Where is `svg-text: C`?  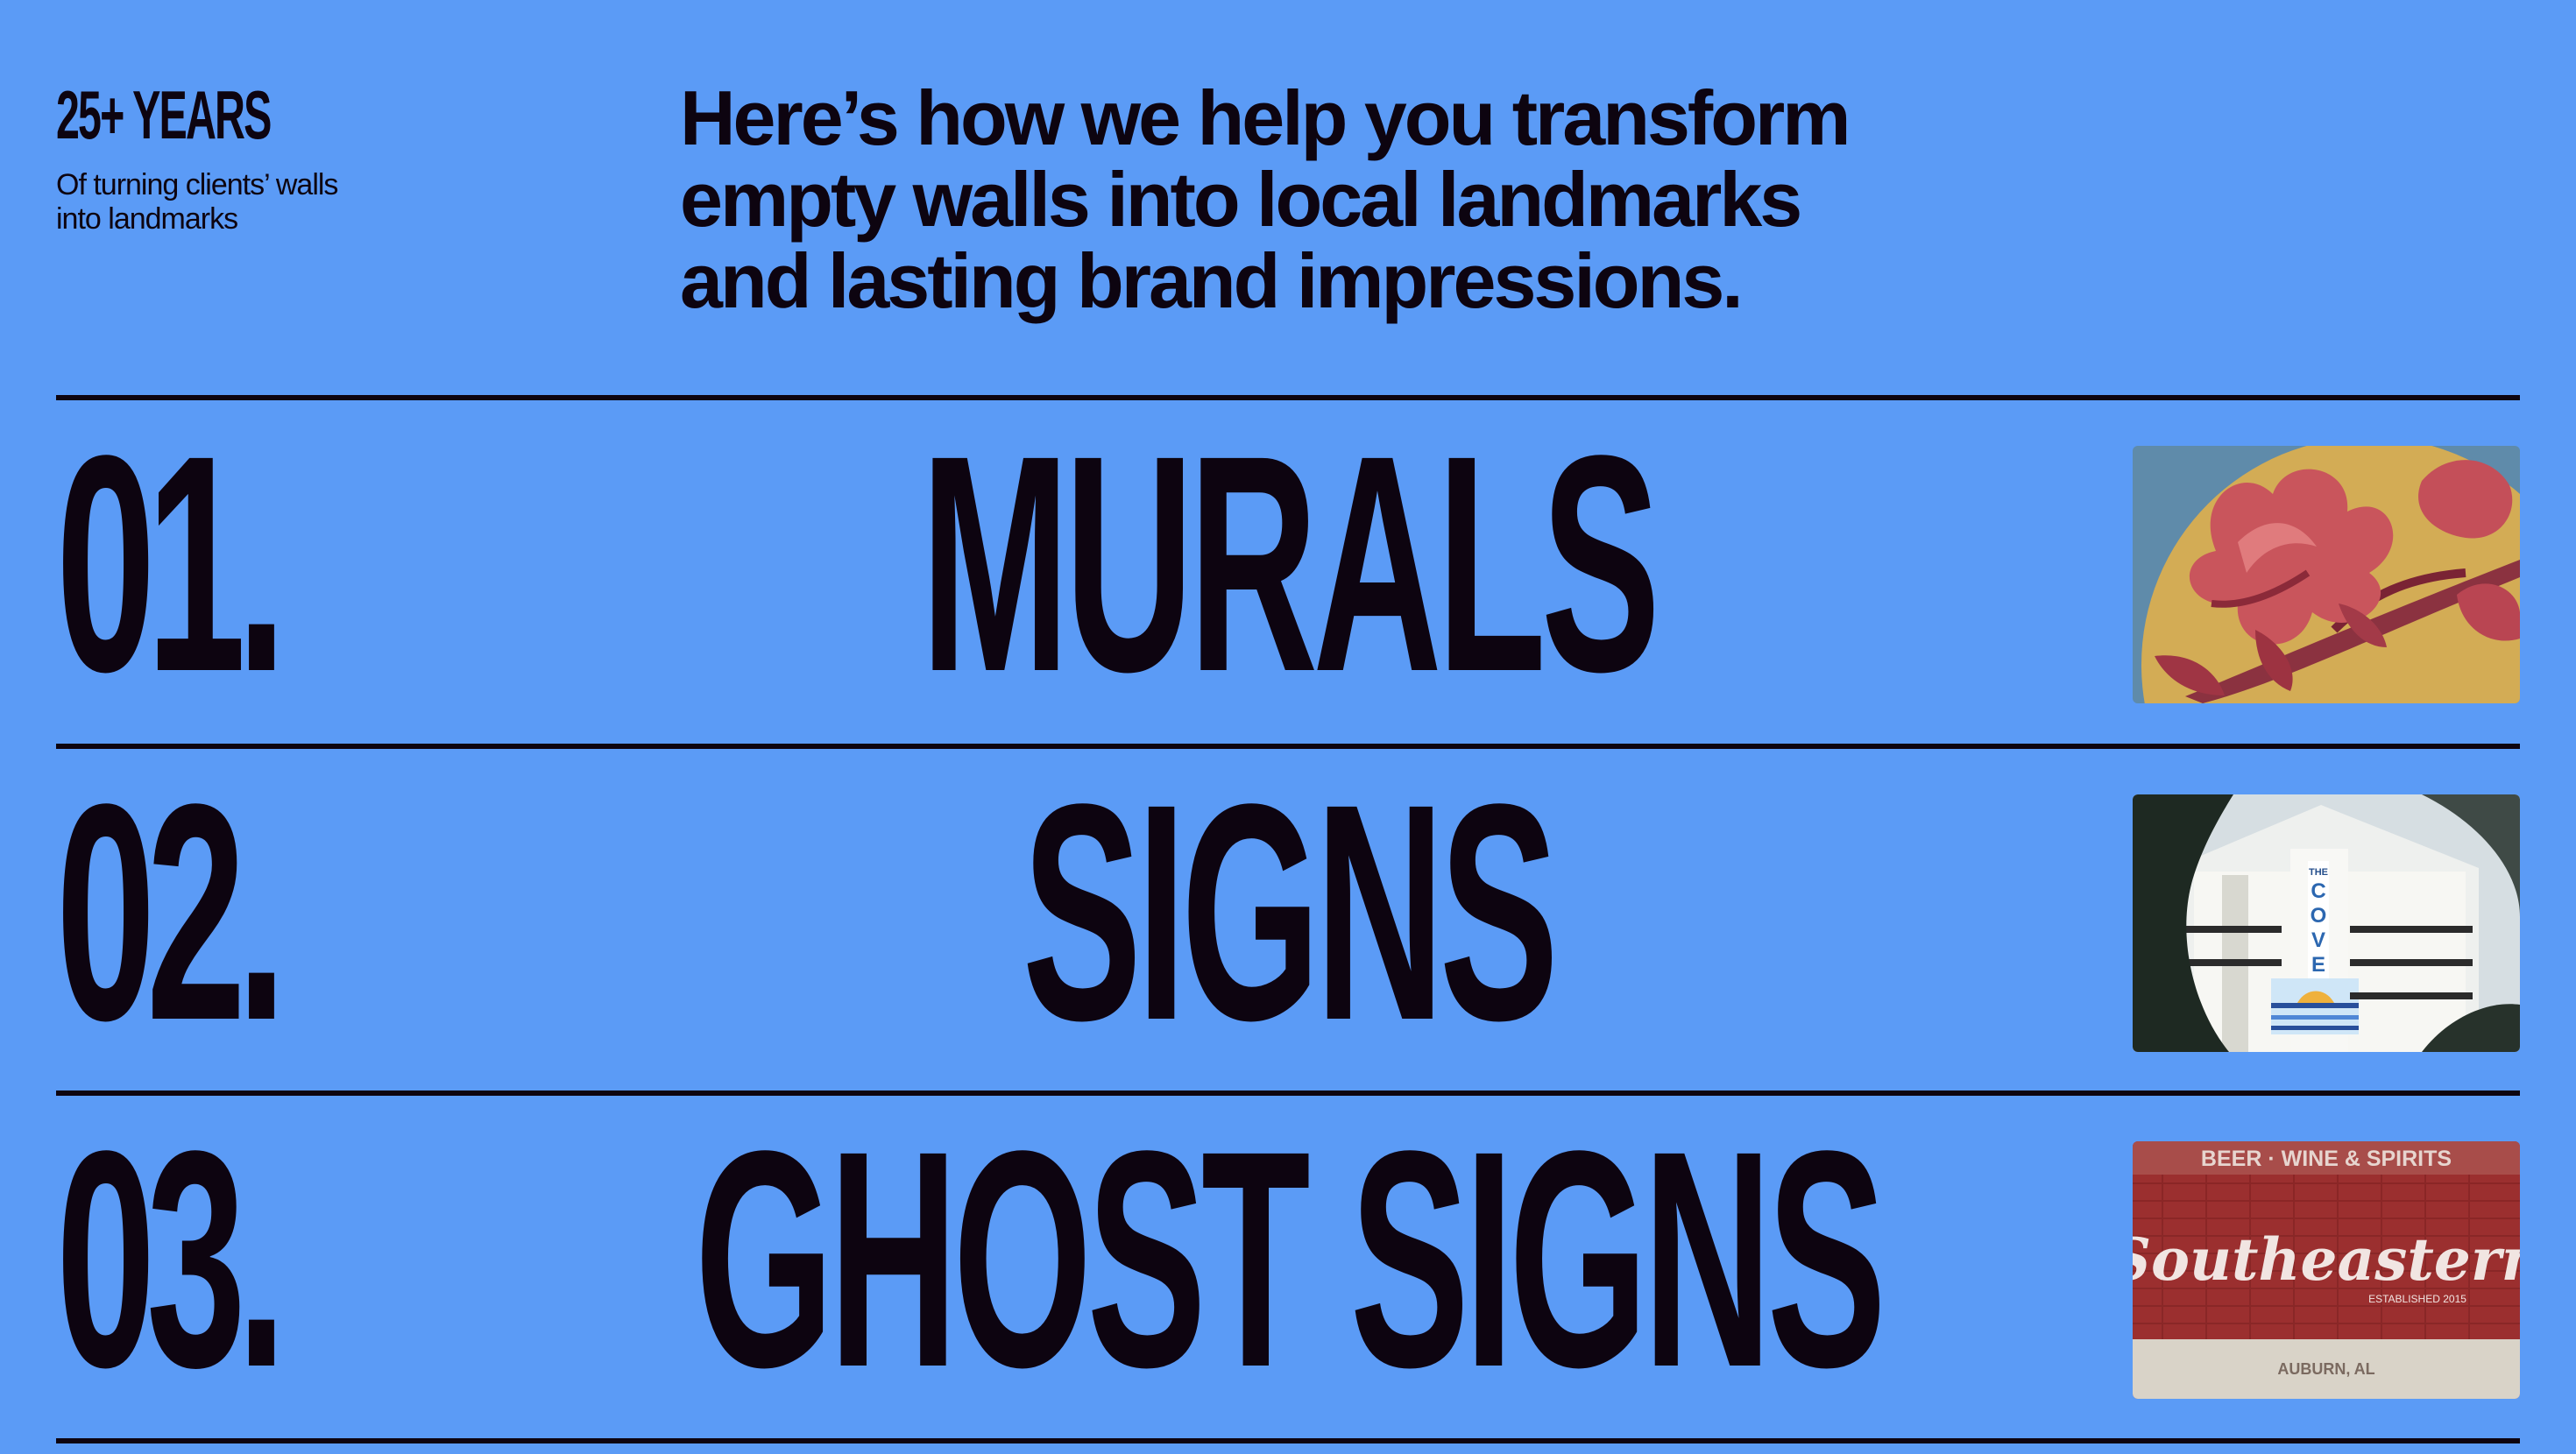
svg-text: C is located at coordinates (2318, 891).